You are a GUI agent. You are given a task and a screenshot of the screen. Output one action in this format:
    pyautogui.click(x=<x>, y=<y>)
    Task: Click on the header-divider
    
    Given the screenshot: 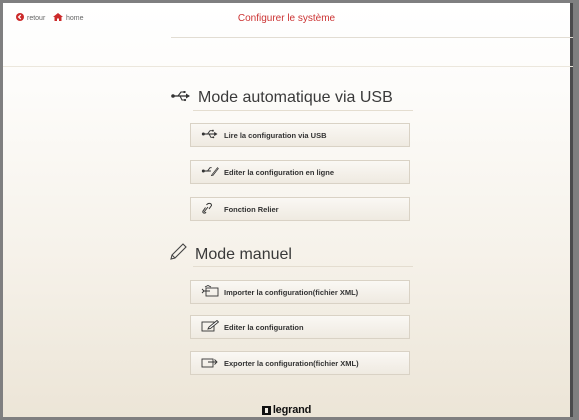 What is the action you would take?
    pyautogui.click(x=372, y=37)
    